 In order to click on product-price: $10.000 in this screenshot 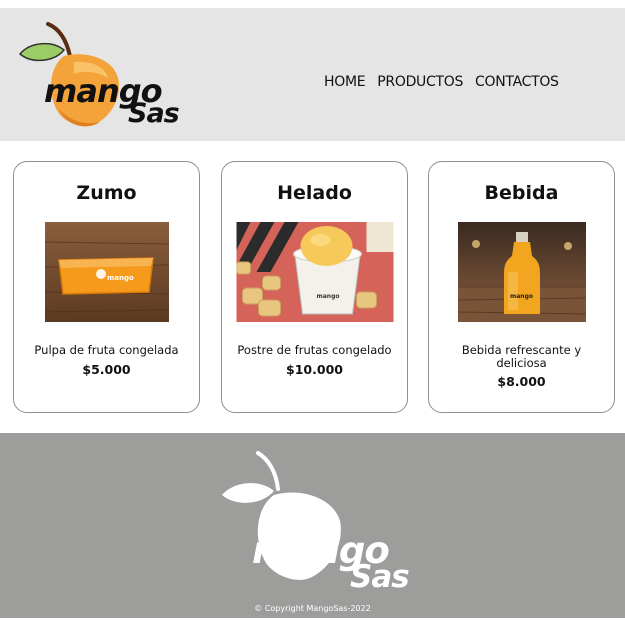, I will do `click(314, 369)`.